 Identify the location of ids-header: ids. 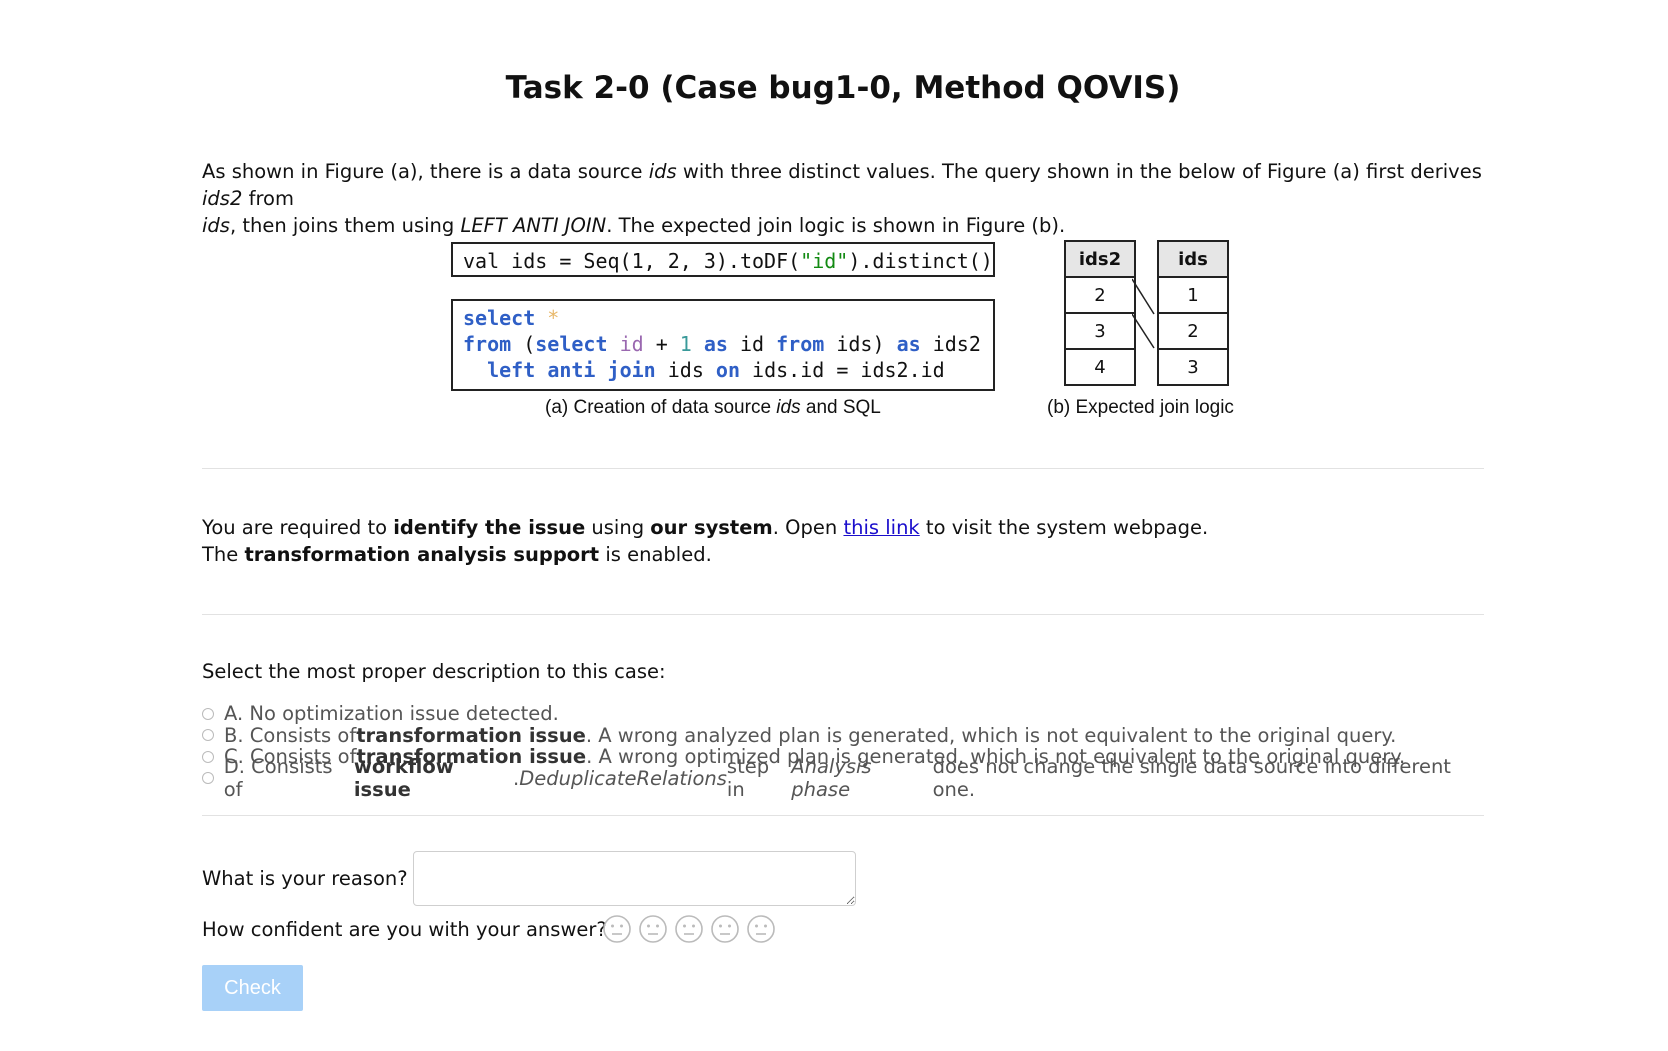
(1193, 259).